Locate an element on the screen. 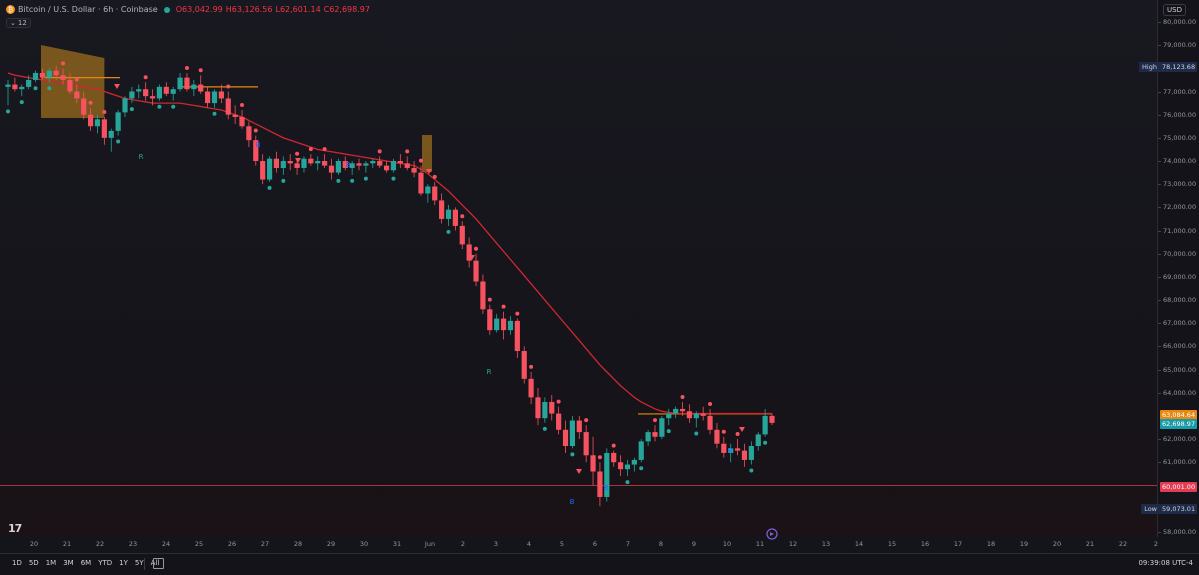 This screenshot has height=575, width=1199. time-tick-label: 27 is located at coordinates (265, 544).